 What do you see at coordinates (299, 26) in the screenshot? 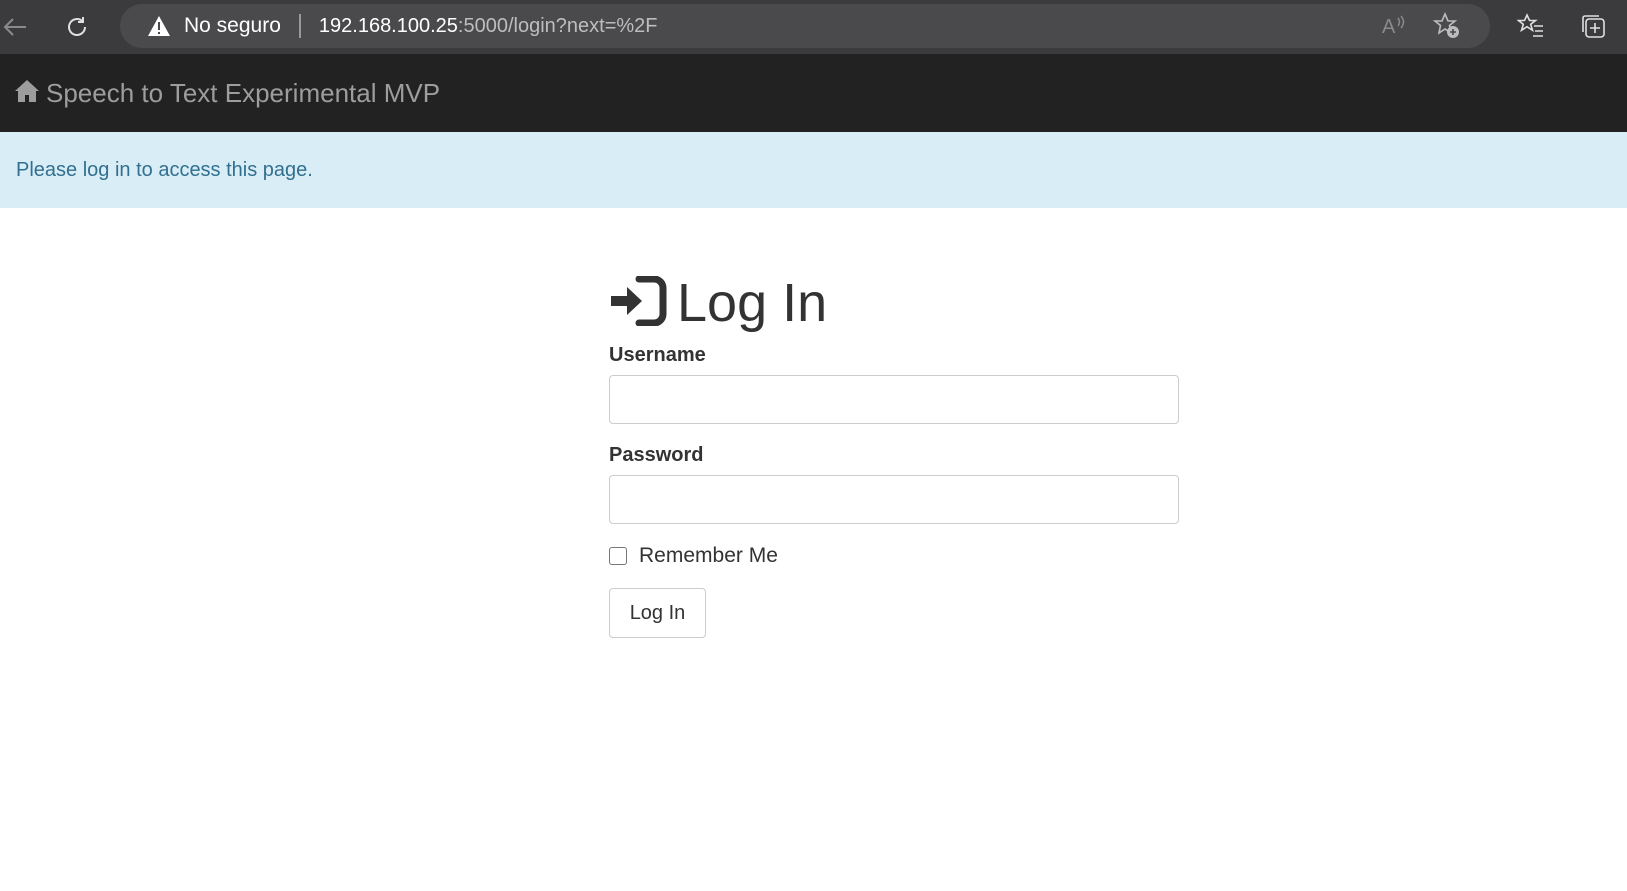
I see `divider` at bounding box center [299, 26].